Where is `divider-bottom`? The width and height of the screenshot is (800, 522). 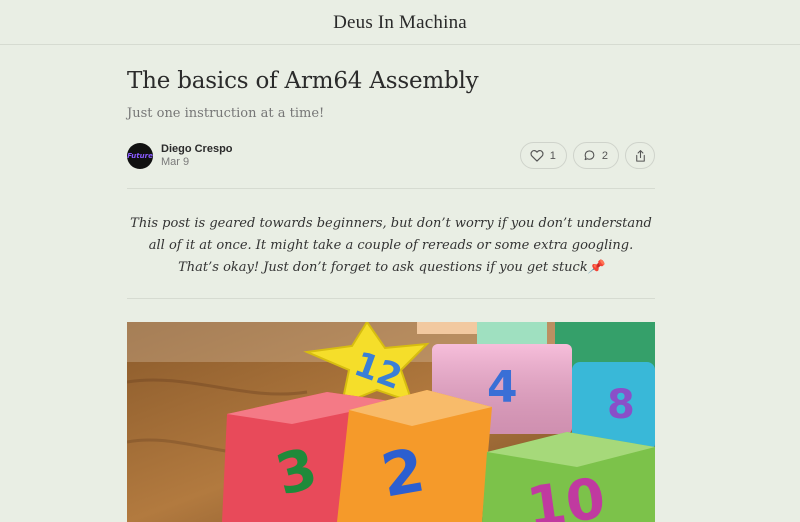
divider-bottom is located at coordinates (391, 298).